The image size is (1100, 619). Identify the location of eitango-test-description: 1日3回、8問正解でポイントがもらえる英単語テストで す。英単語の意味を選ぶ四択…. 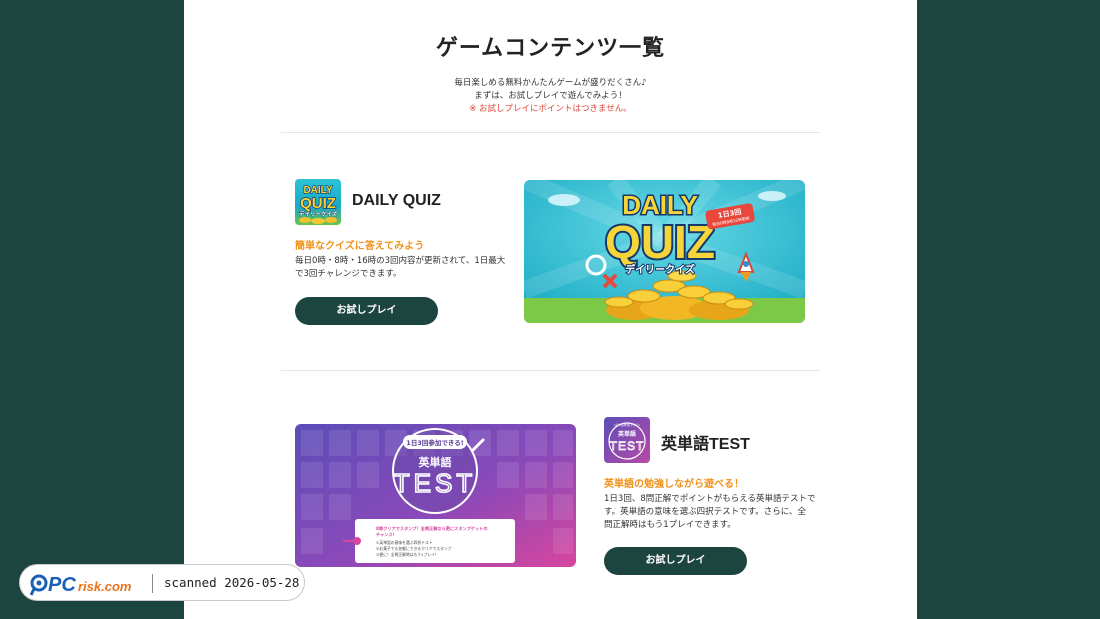
(709, 512).